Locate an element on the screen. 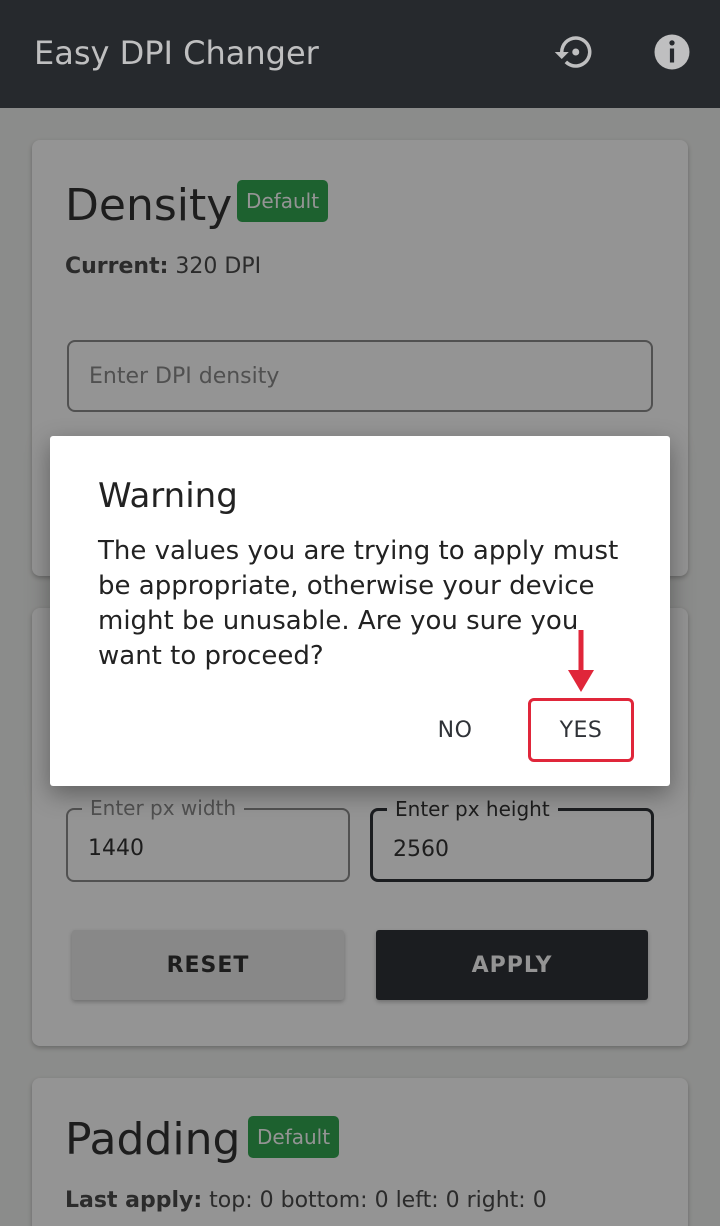 The image size is (720, 1226). modal-scrim-top is located at coordinates (360, 54).